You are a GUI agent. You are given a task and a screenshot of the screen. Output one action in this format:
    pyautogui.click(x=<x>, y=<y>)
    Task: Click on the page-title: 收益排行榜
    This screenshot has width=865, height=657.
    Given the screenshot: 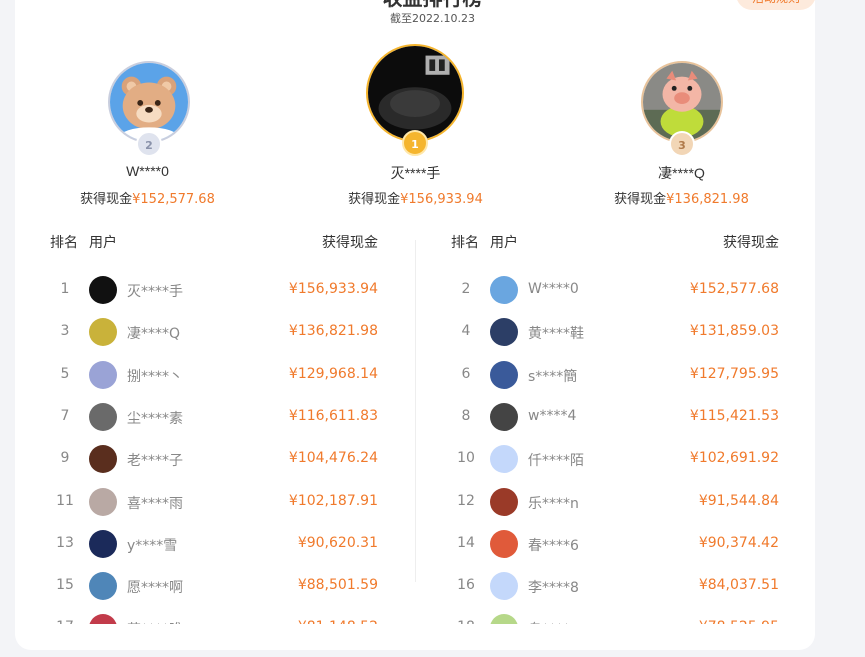 What is the action you would take?
    pyautogui.click(x=432, y=4)
    